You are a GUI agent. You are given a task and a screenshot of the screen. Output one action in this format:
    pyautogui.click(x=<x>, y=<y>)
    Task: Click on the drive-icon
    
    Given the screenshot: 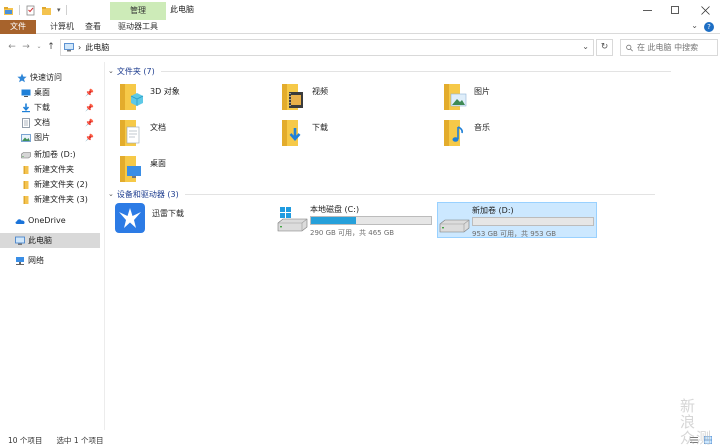 What is the action you would take?
    pyautogui.click(x=26, y=154)
    